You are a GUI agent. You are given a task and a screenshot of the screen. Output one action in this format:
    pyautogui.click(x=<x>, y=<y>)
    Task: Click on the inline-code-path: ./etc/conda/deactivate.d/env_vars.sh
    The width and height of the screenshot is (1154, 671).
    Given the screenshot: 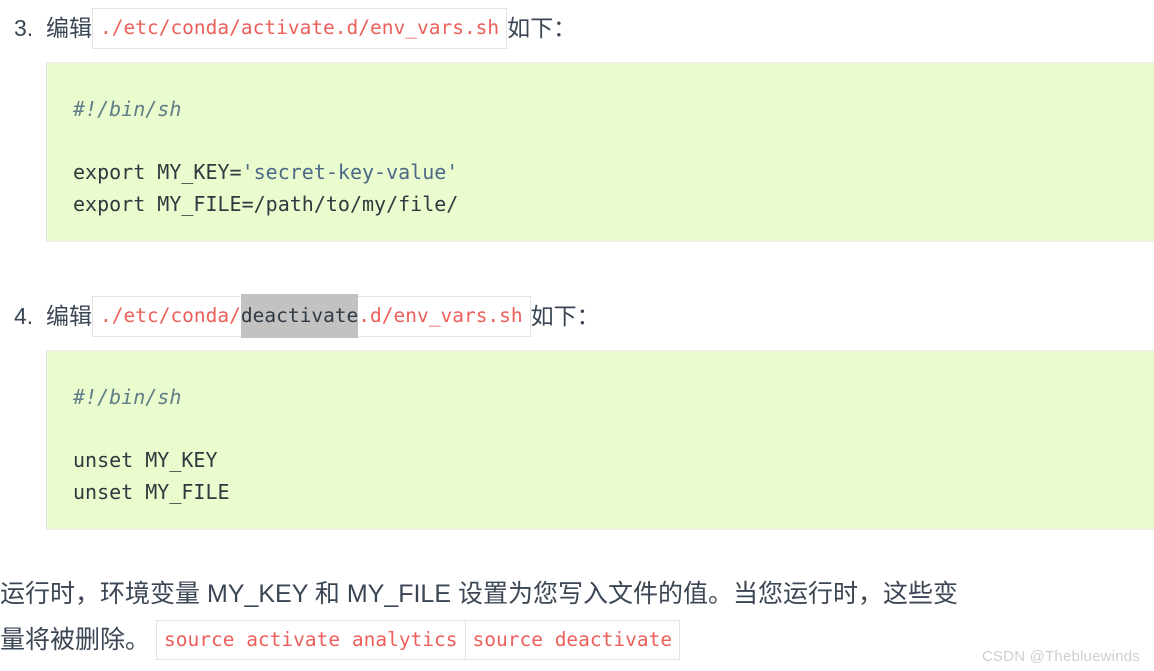 What is the action you would take?
    pyautogui.click(x=311, y=316)
    